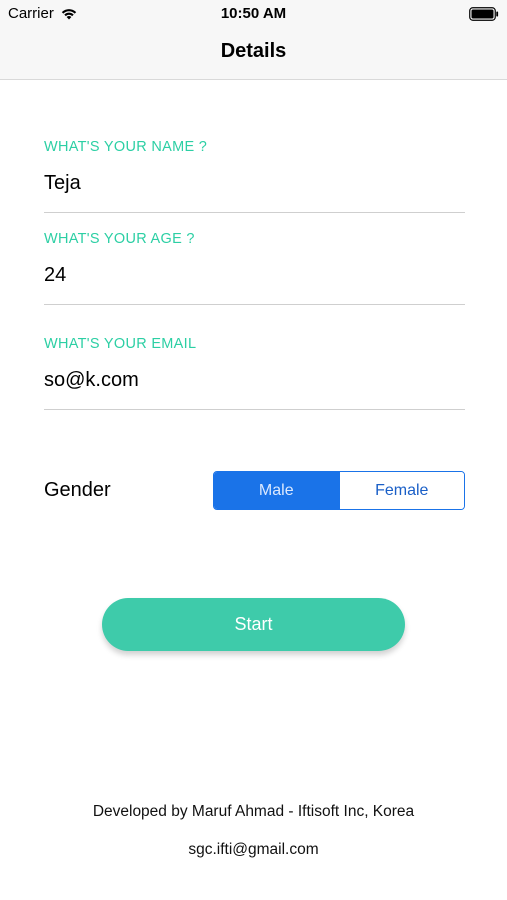 The height and width of the screenshot is (900, 507). What do you see at coordinates (253, 51) in the screenshot?
I see `page-title: Details` at bounding box center [253, 51].